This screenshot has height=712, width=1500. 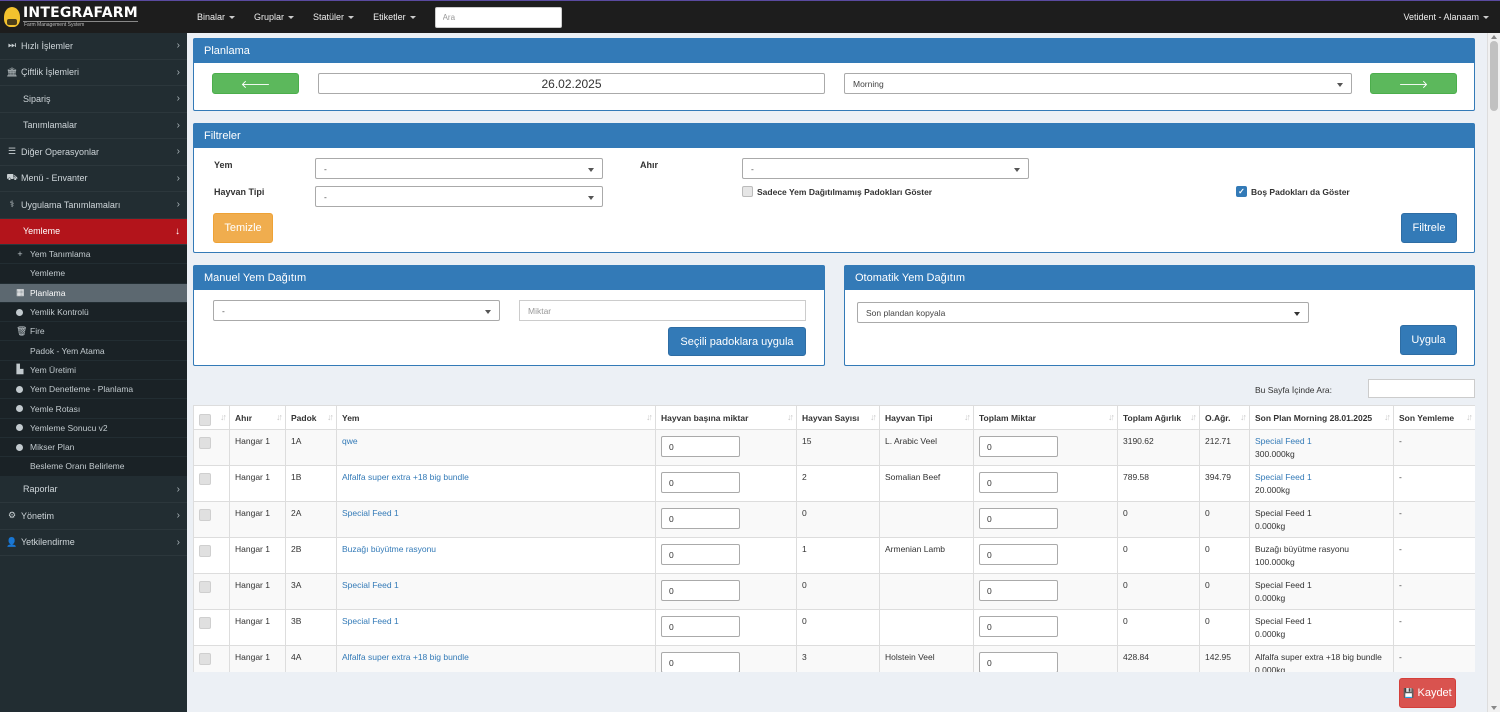 What do you see at coordinates (1494, 37) in the screenshot?
I see `scroll-up-icon` at bounding box center [1494, 37].